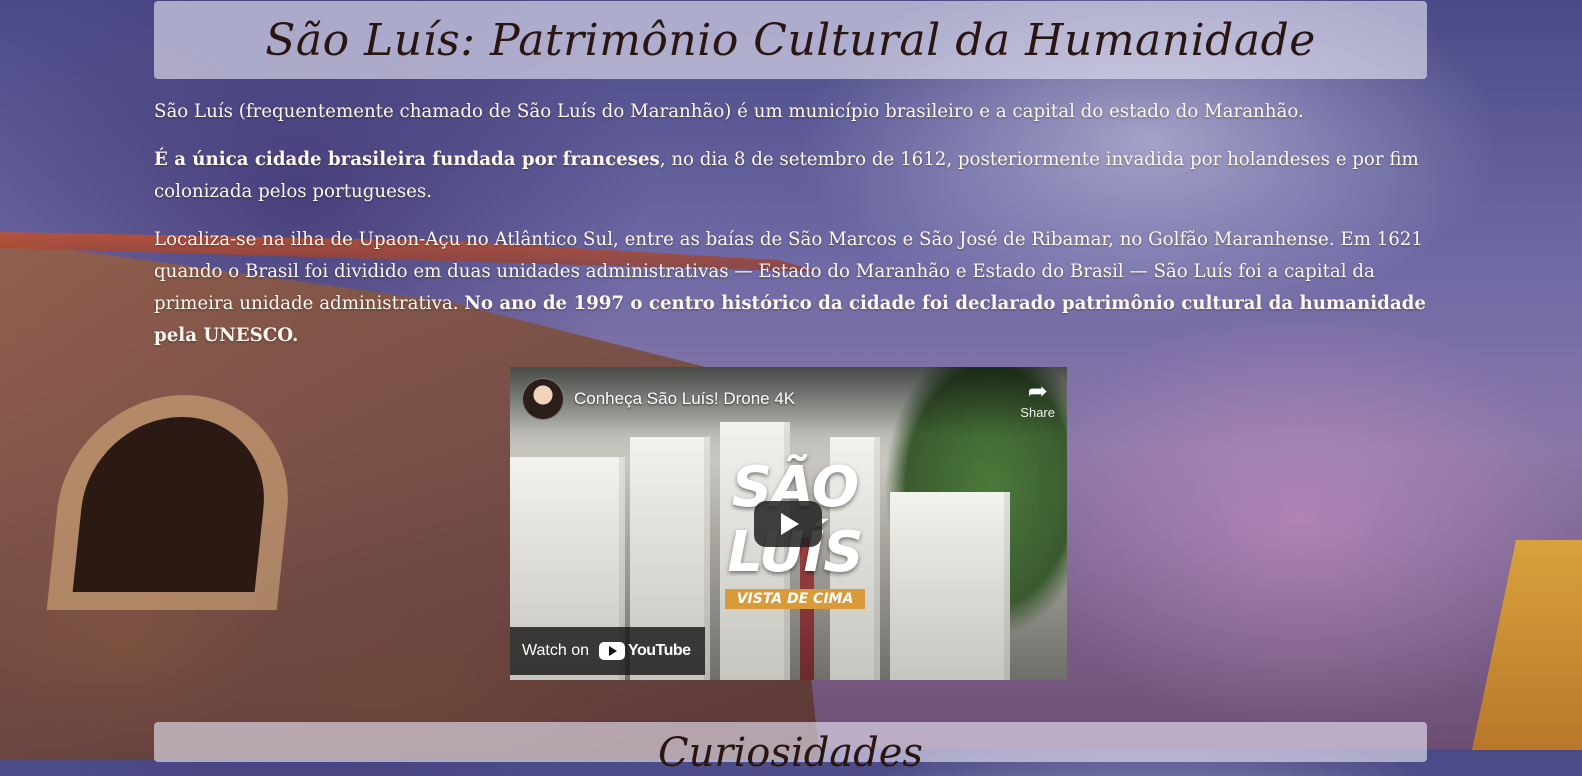 The width and height of the screenshot is (1582, 776). I want to click on play-button, so click(788, 524).